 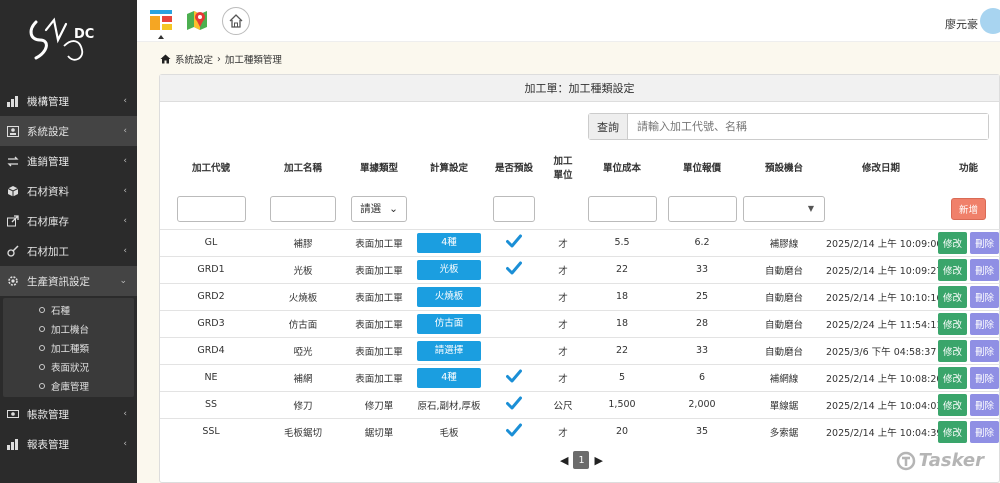 I want to click on sidebar-item-stone-processing: 石材加工 ‹, so click(x=68, y=251).